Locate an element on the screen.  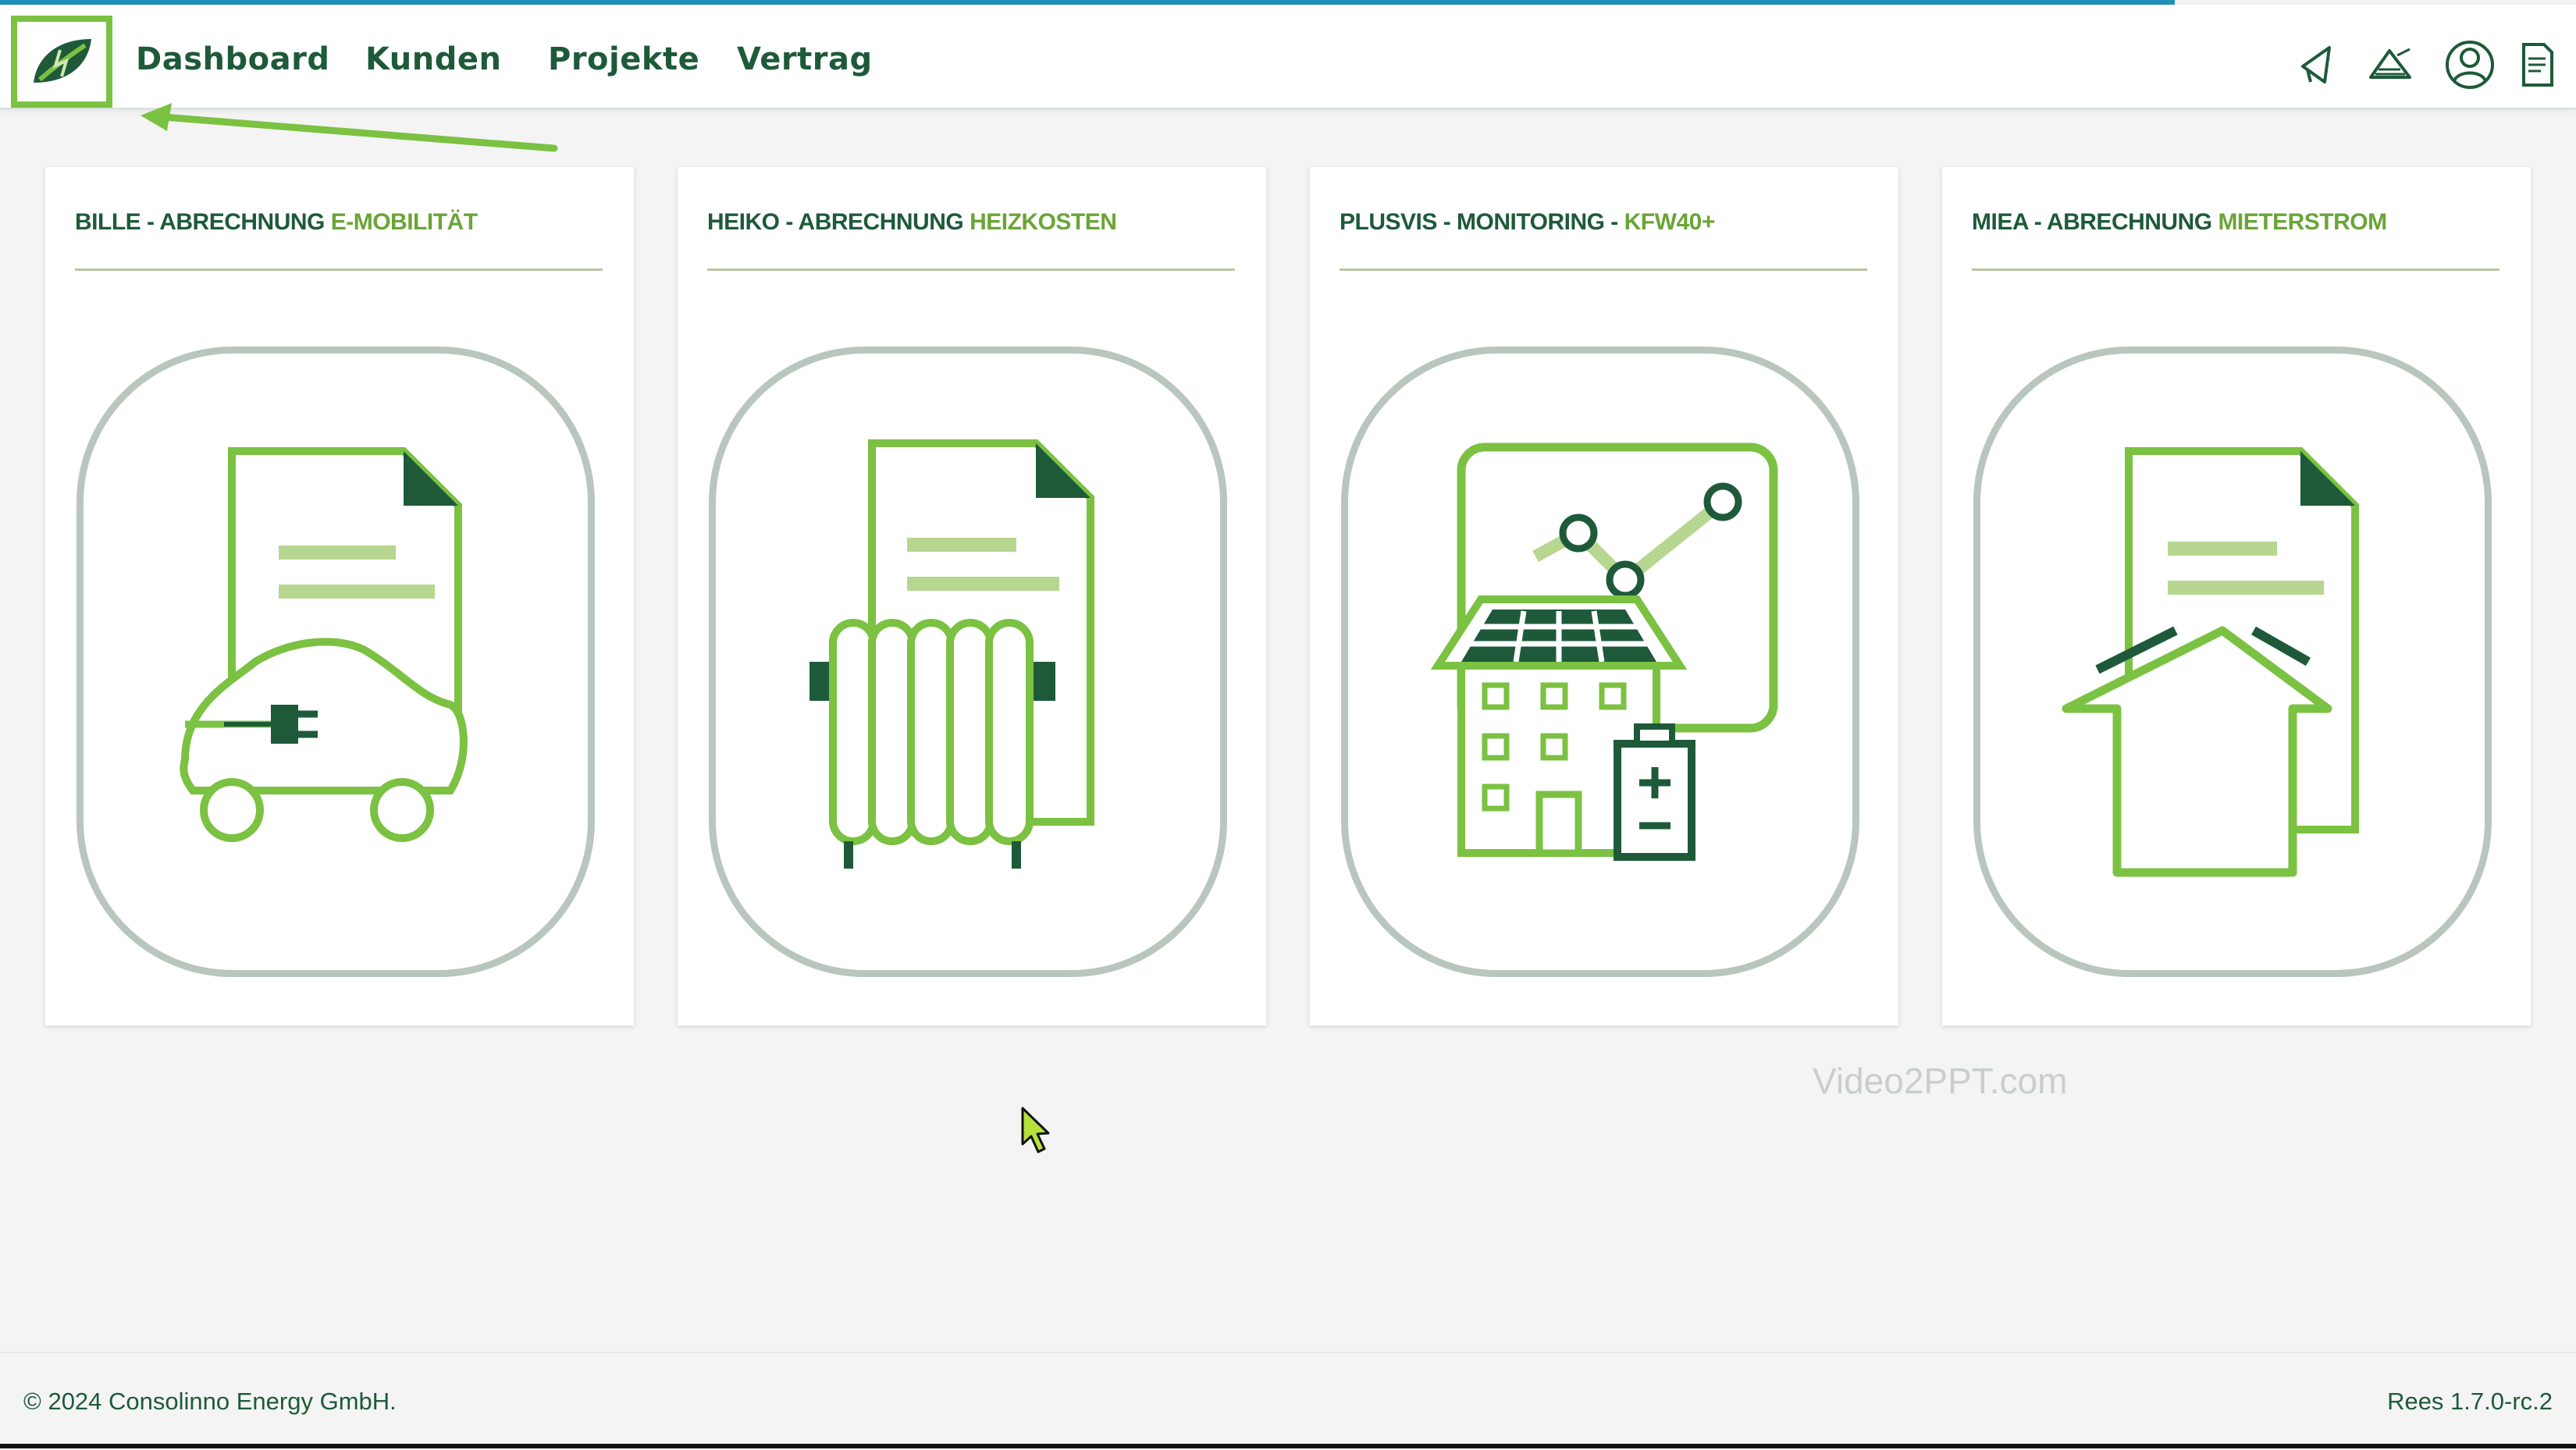
card-title-prefix: HEIKO - ABRECHNUNG is located at coordinates (838, 222).